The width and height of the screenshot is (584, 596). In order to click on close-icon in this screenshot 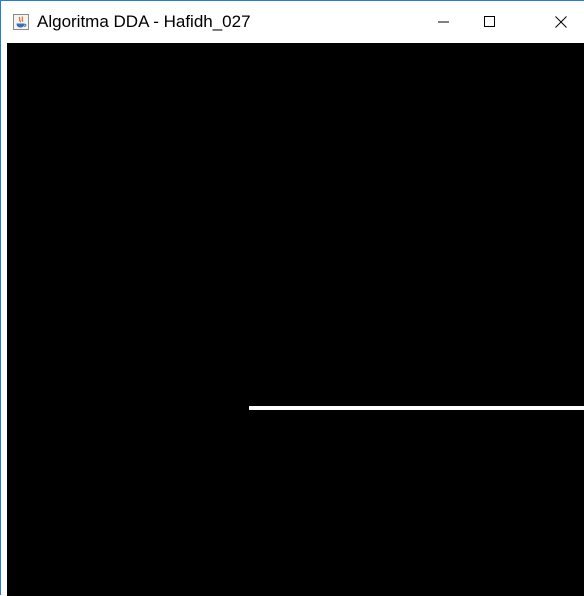, I will do `click(561, 22)`.